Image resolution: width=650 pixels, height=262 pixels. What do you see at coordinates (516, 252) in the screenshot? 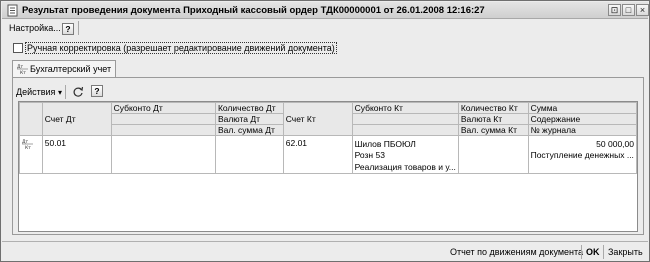
I see `movements-report-button: Отчет по движениям документа` at bounding box center [516, 252].